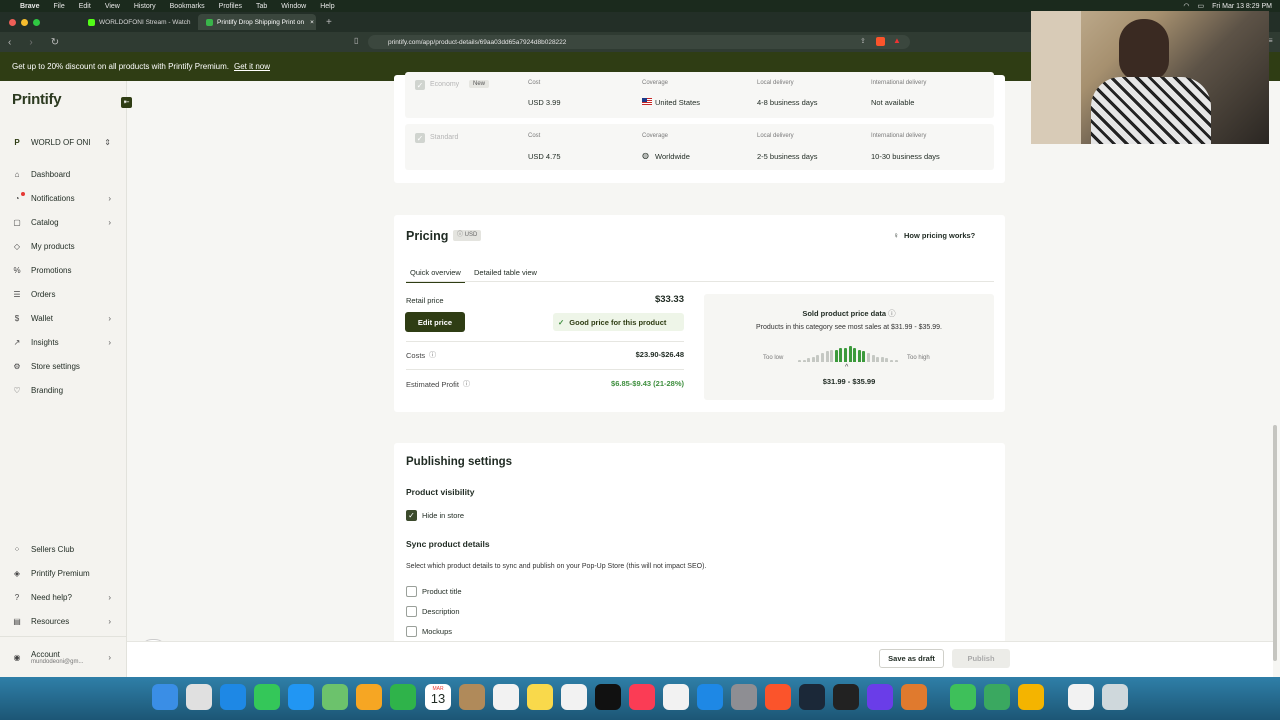 The image size is (1280, 720). I want to click on launchpad-icon, so click(199, 697).